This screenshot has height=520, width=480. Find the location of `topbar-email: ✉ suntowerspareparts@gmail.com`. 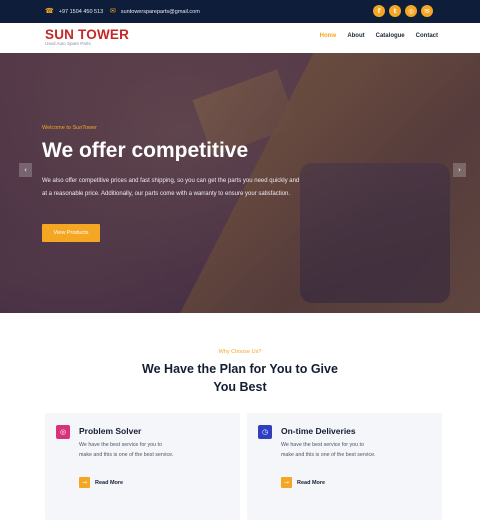

topbar-email: ✉ suntowerspareparts@gmail.com is located at coordinates (155, 11).